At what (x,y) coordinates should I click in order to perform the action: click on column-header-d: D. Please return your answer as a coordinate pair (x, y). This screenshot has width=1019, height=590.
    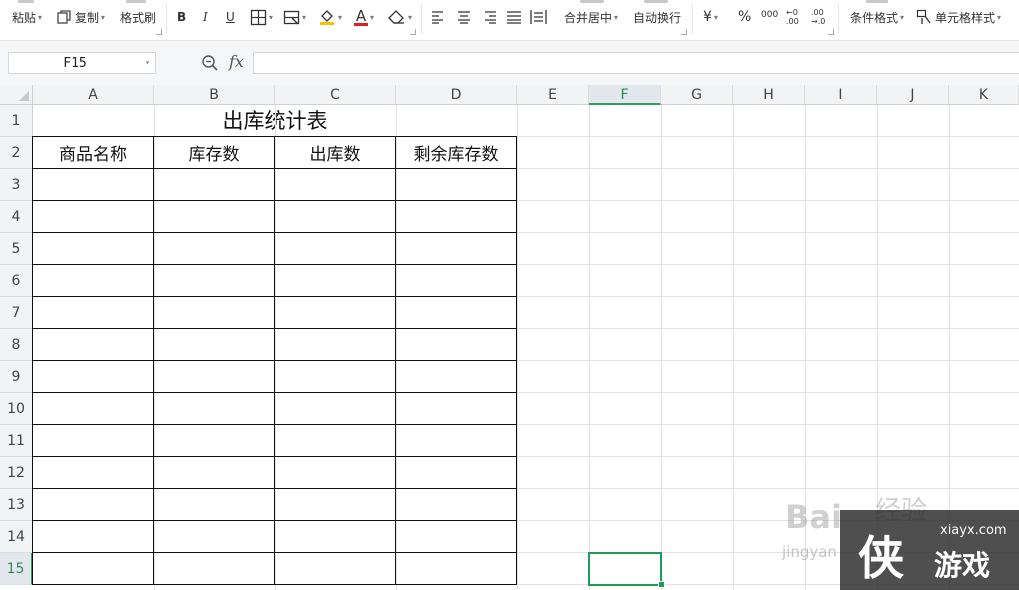
    Looking at the image, I should click on (456, 95).